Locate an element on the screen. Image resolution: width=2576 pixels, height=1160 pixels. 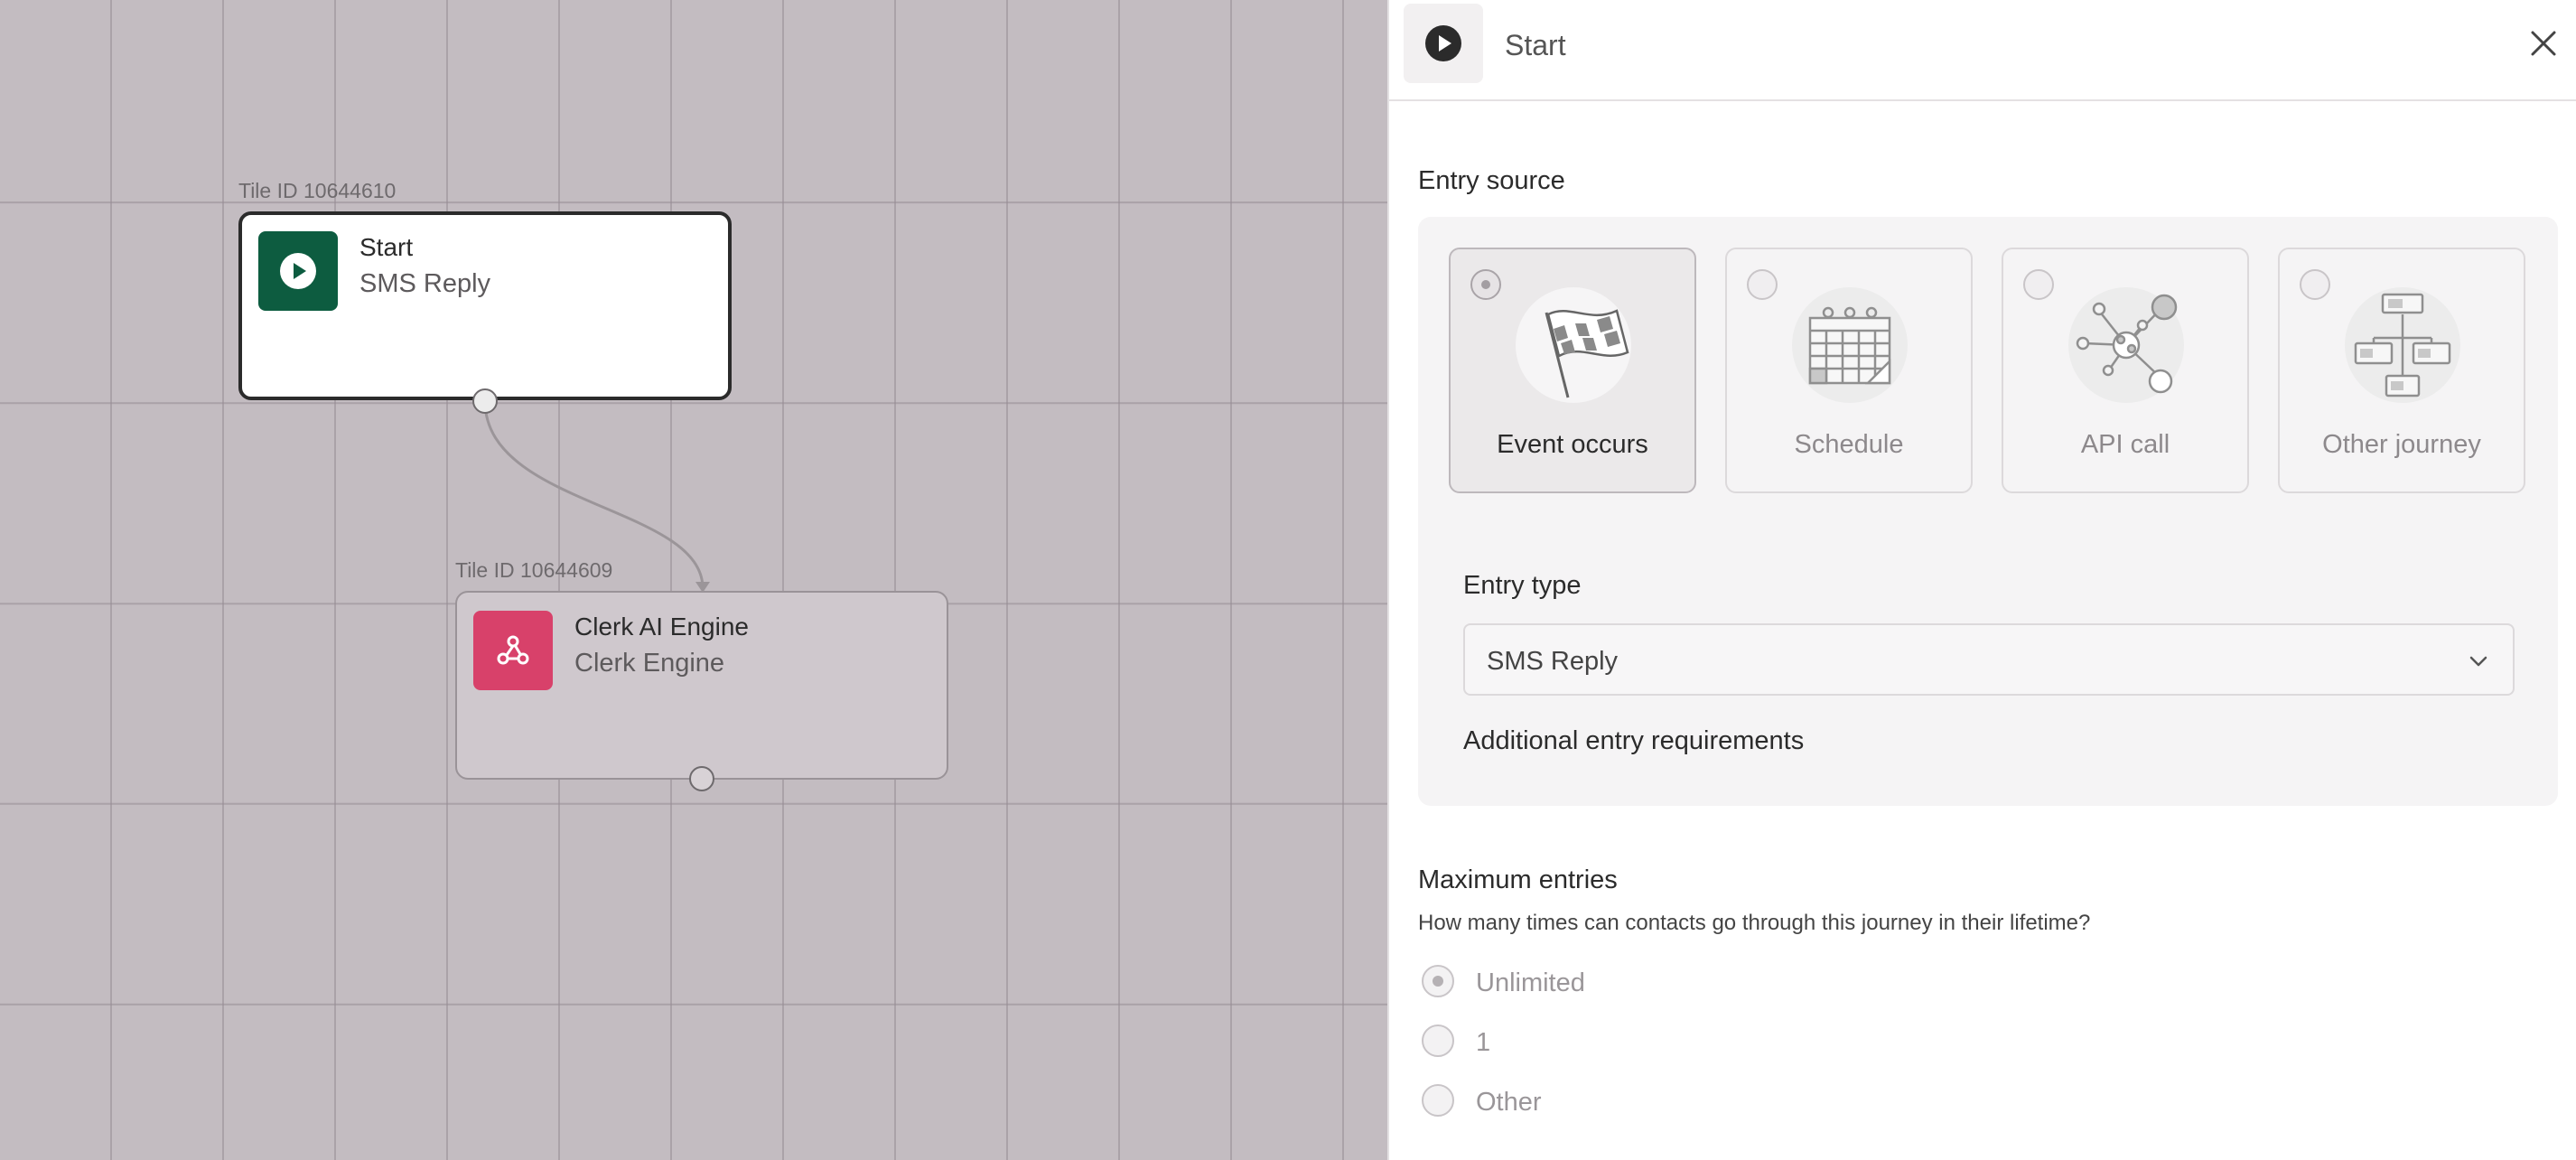
tile-subtitle: Clerk Engine is located at coordinates (649, 663).